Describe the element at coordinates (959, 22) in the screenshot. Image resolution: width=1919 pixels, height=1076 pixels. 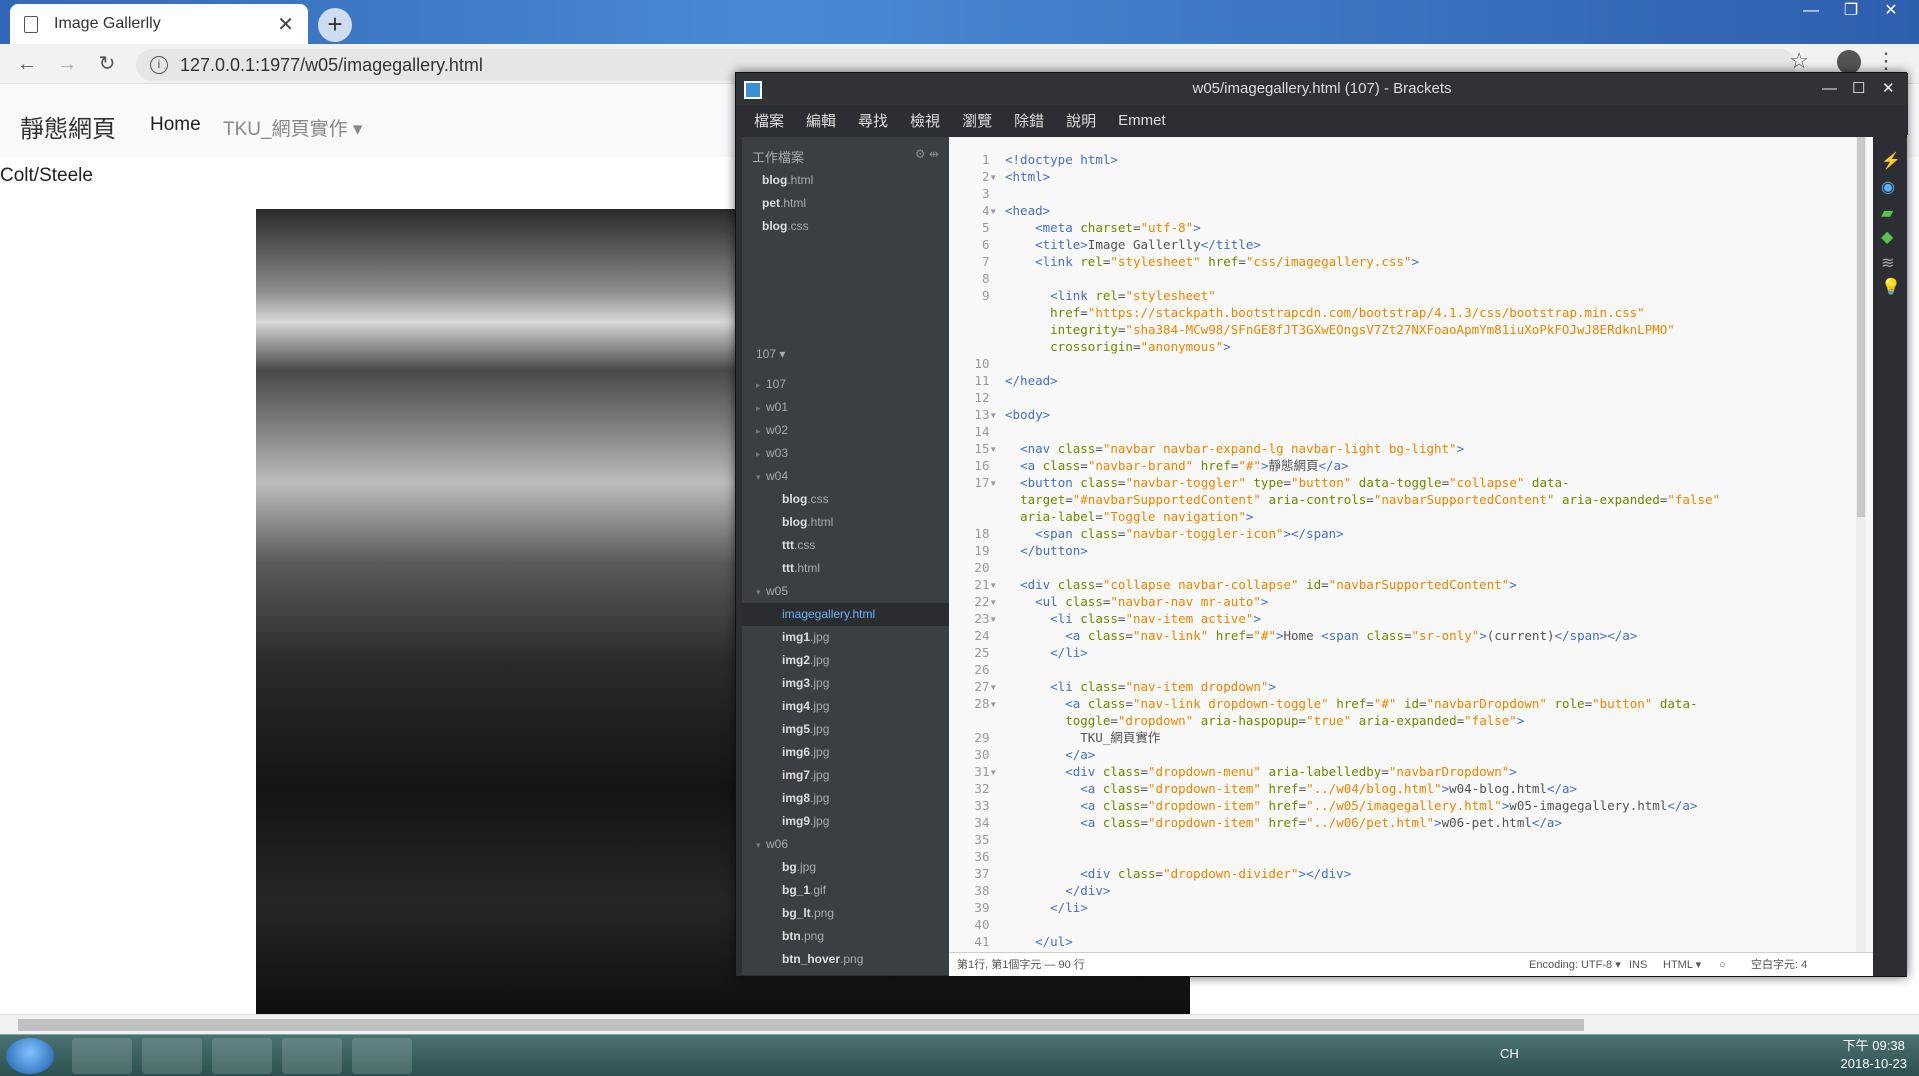
I see `tab-strip: Image Gallerlly ✕ + — ❐ ✕` at that location.